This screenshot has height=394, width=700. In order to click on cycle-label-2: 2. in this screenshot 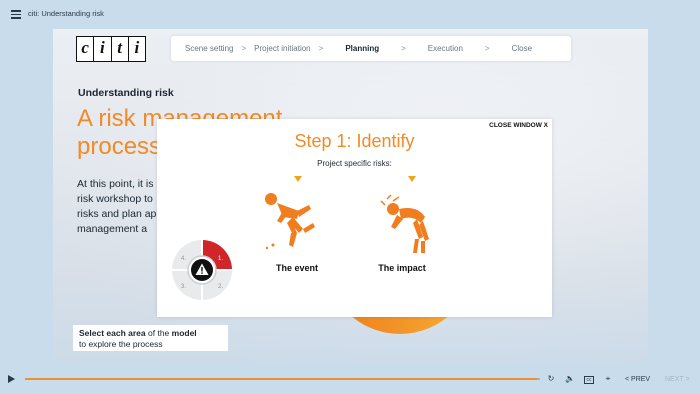, I will do `click(220, 287)`.